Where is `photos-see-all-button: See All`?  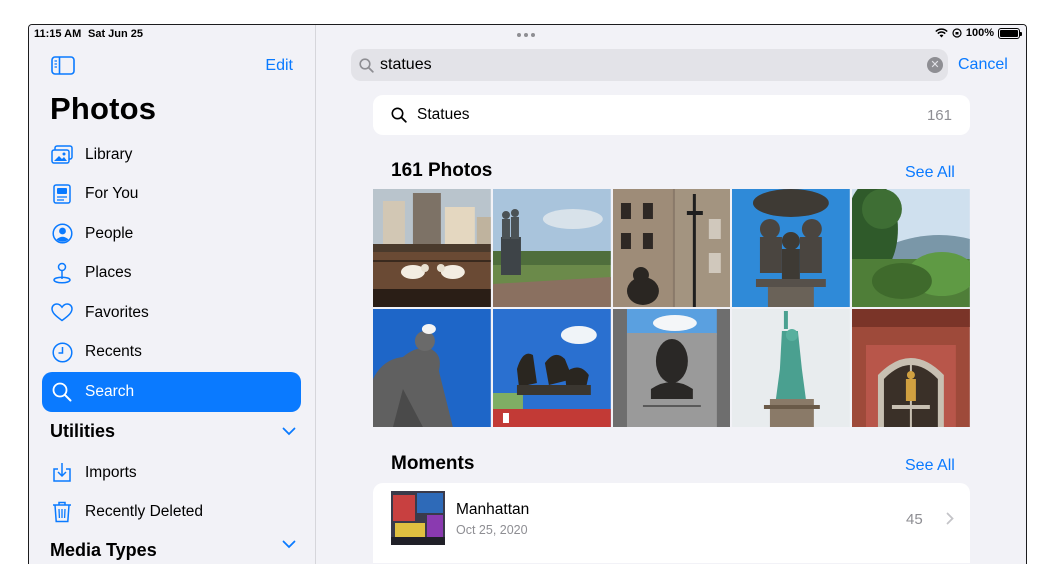 photos-see-all-button: See All is located at coordinates (930, 173).